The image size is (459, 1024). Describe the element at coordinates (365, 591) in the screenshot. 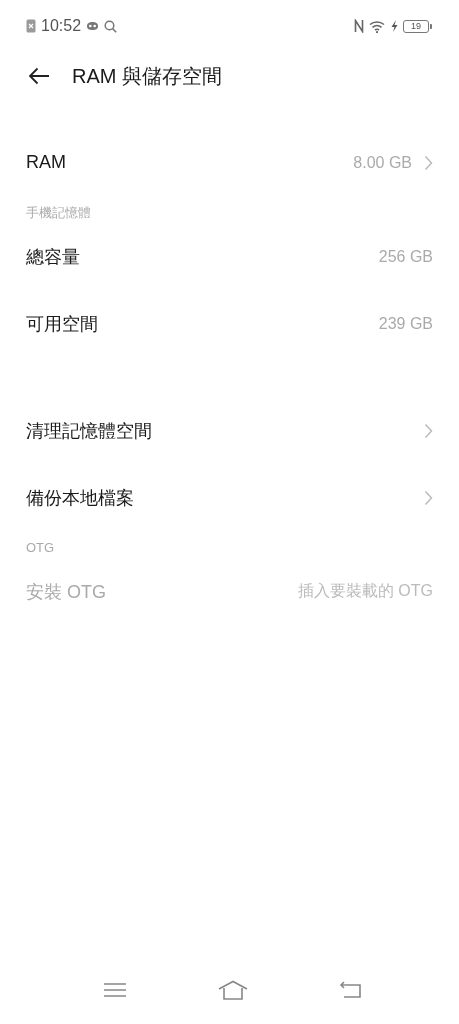

I see `row-value: 插入要裝載的 OTG` at that location.